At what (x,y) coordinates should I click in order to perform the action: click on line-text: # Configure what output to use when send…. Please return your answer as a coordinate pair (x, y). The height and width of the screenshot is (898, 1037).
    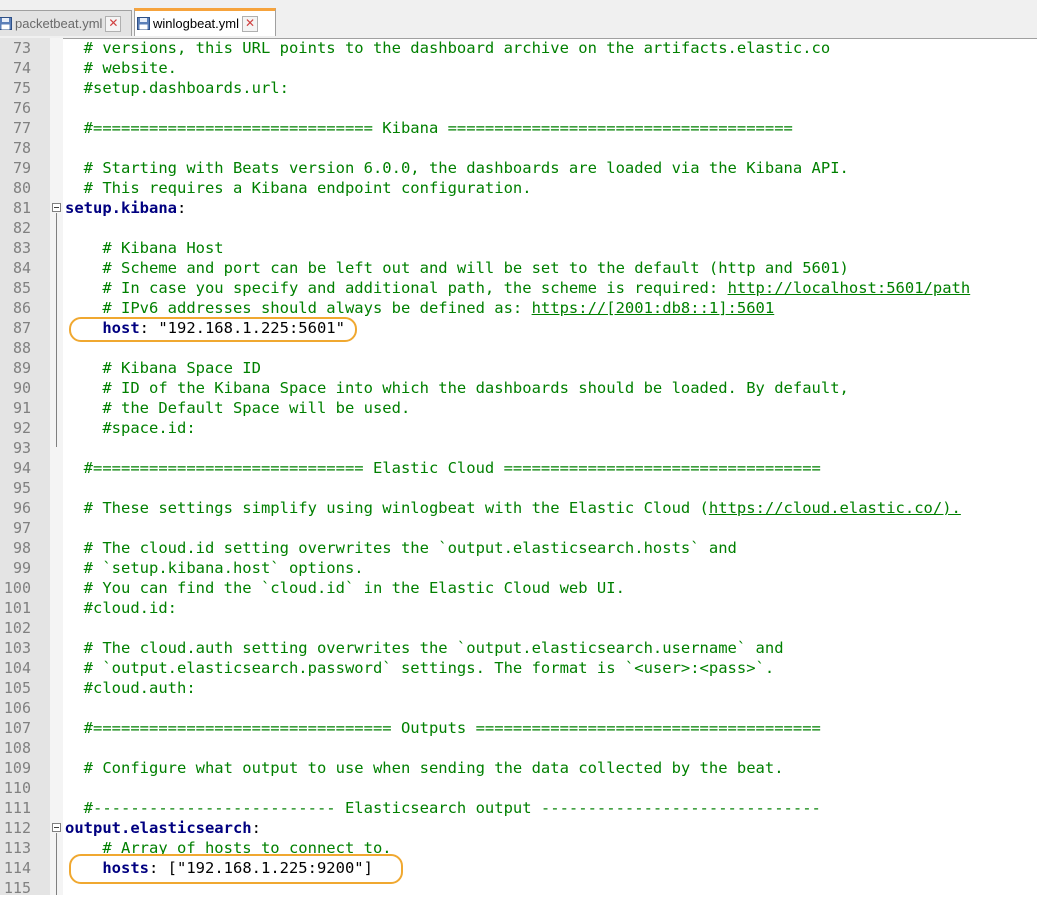
    Looking at the image, I should click on (424, 768).